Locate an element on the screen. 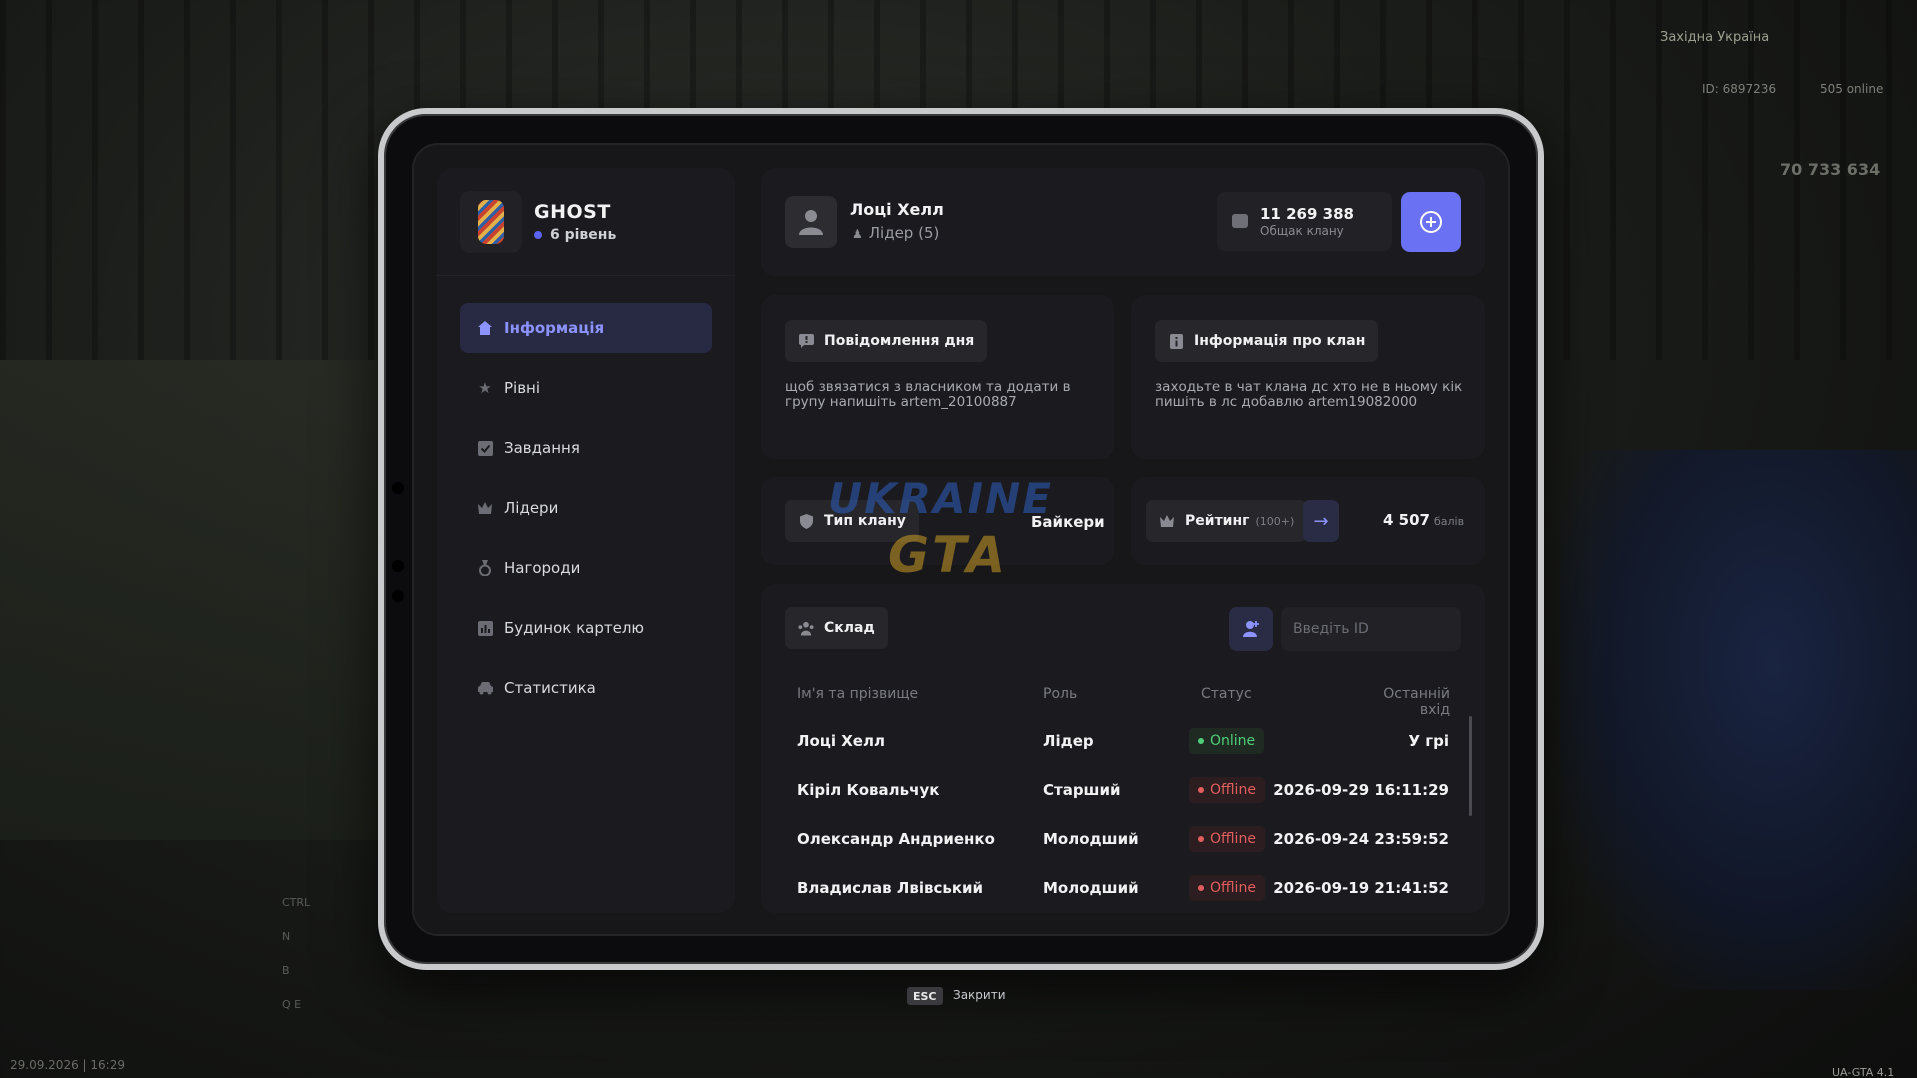 The width and height of the screenshot is (1917, 1078). clan-avatar is located at coordinates (491, 222).